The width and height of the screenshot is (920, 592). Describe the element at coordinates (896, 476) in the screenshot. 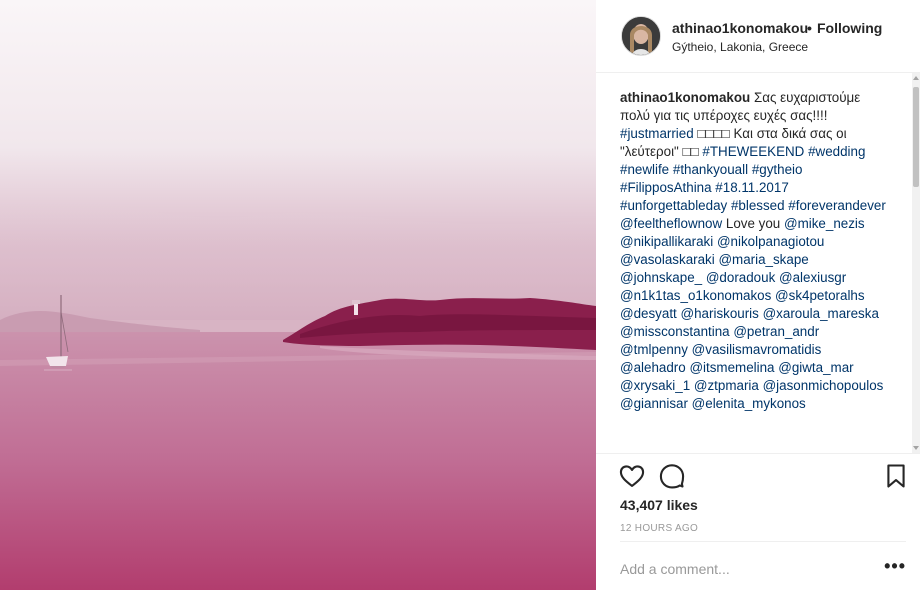

I see `bookmark-icon` at that location.